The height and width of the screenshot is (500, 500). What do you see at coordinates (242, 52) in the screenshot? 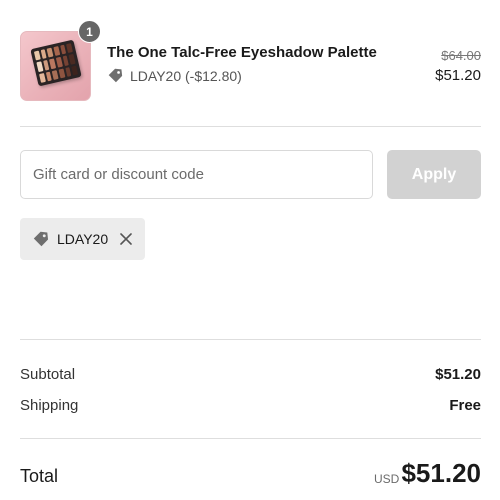
I see `product-name: The One Talc-Free Eyeshadow Palette` at bounding box center [242, 52].